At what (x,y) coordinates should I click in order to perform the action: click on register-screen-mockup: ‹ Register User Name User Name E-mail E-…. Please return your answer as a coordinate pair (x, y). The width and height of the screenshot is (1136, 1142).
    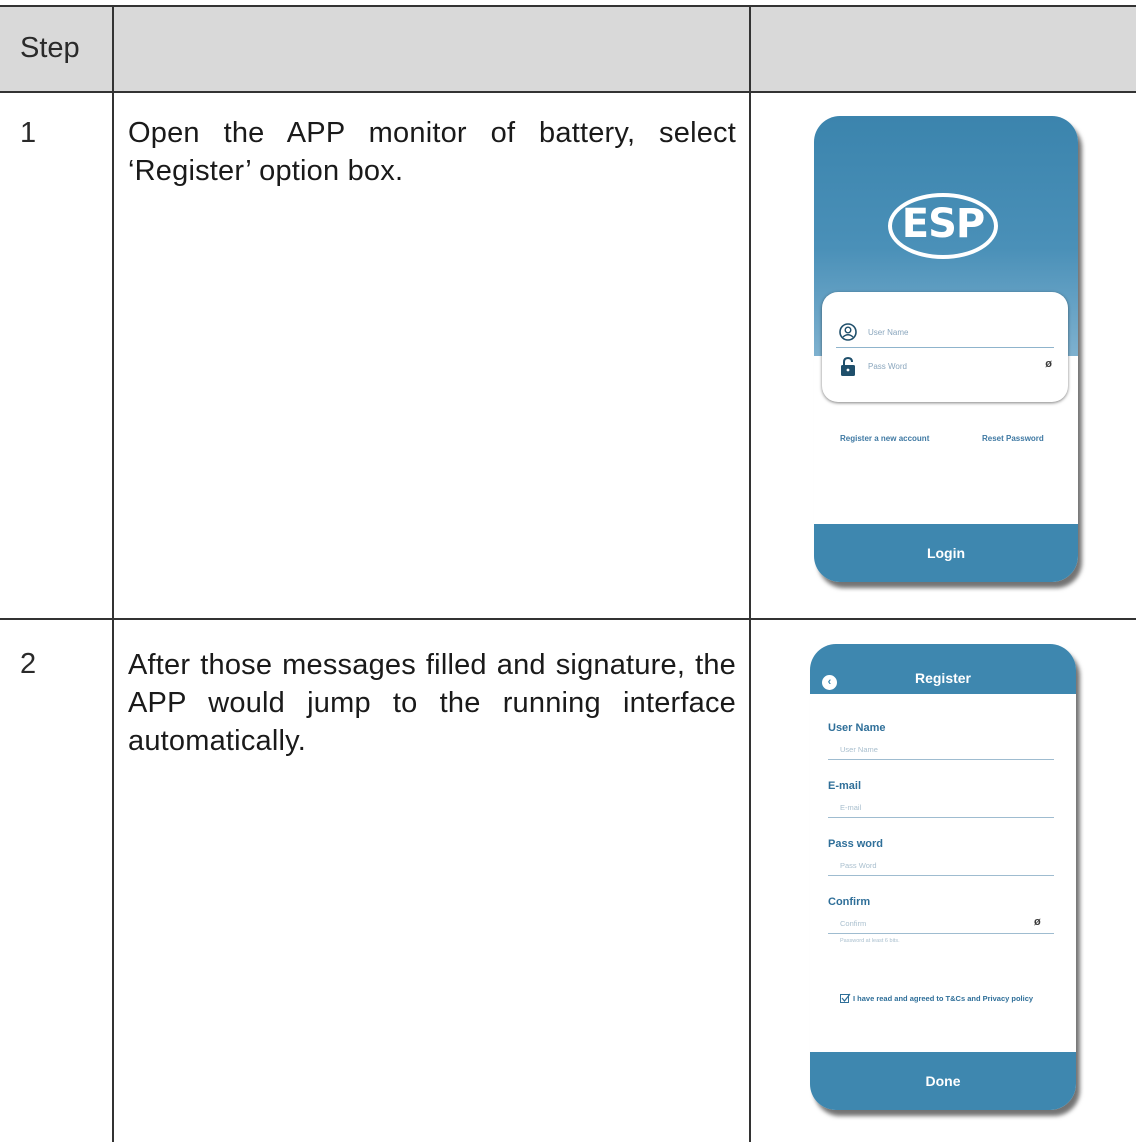
    Looking at the image, I should click on (943, 877).